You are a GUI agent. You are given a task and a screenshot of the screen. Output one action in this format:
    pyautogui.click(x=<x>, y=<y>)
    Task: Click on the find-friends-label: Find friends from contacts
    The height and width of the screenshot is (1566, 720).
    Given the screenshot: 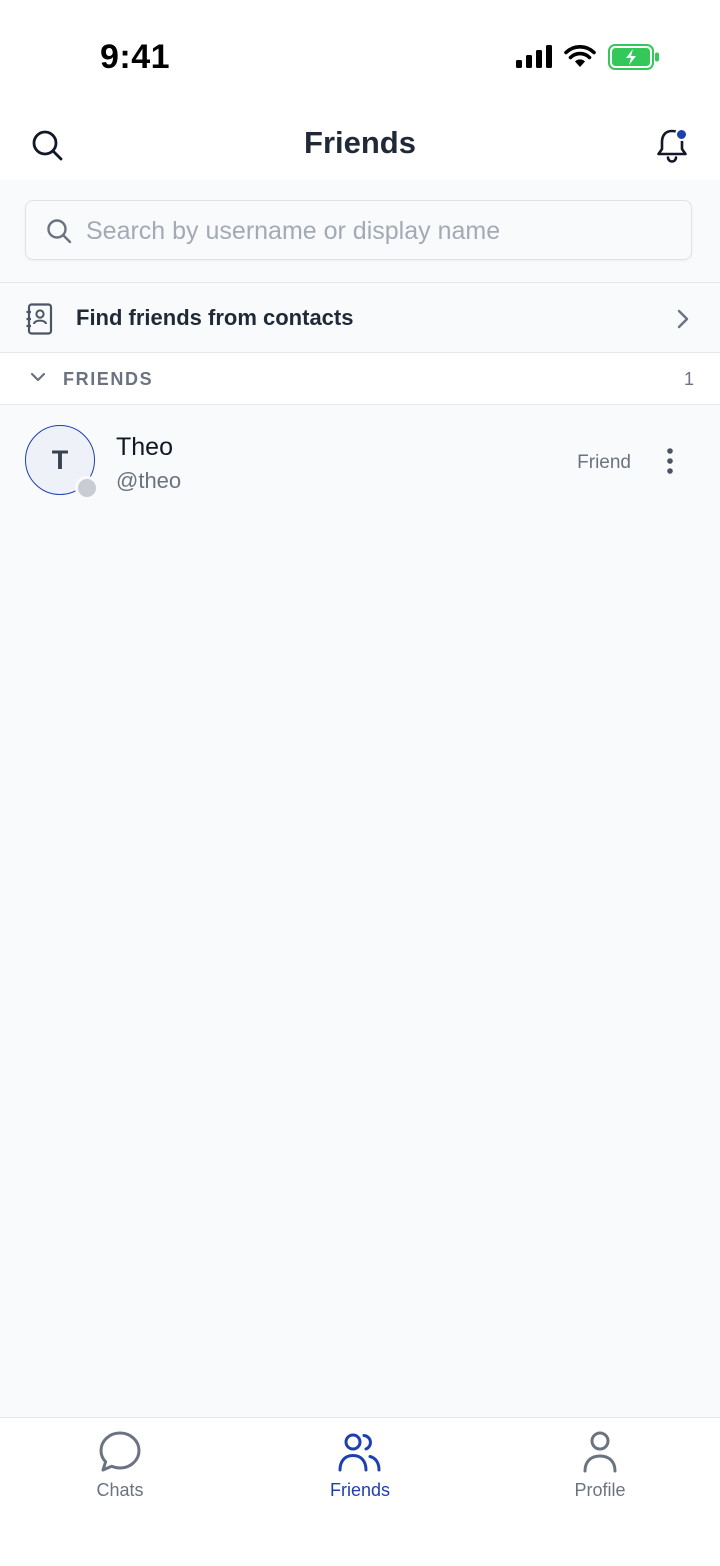 What is the action you would take?
    pyautogui.click(x=215, y=317)
    